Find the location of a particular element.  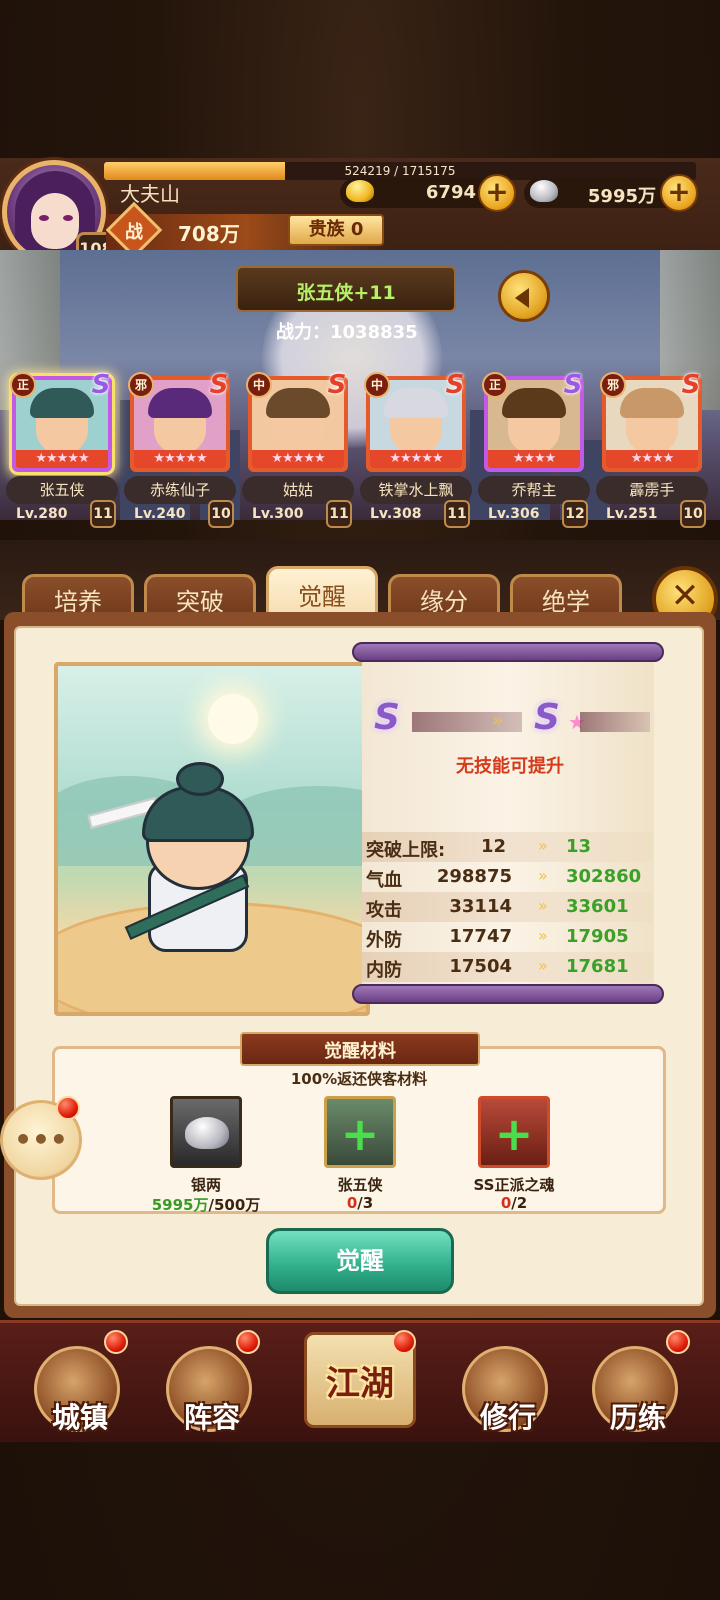

next-grade-s-icon: S is located at coordinates (547, 717).